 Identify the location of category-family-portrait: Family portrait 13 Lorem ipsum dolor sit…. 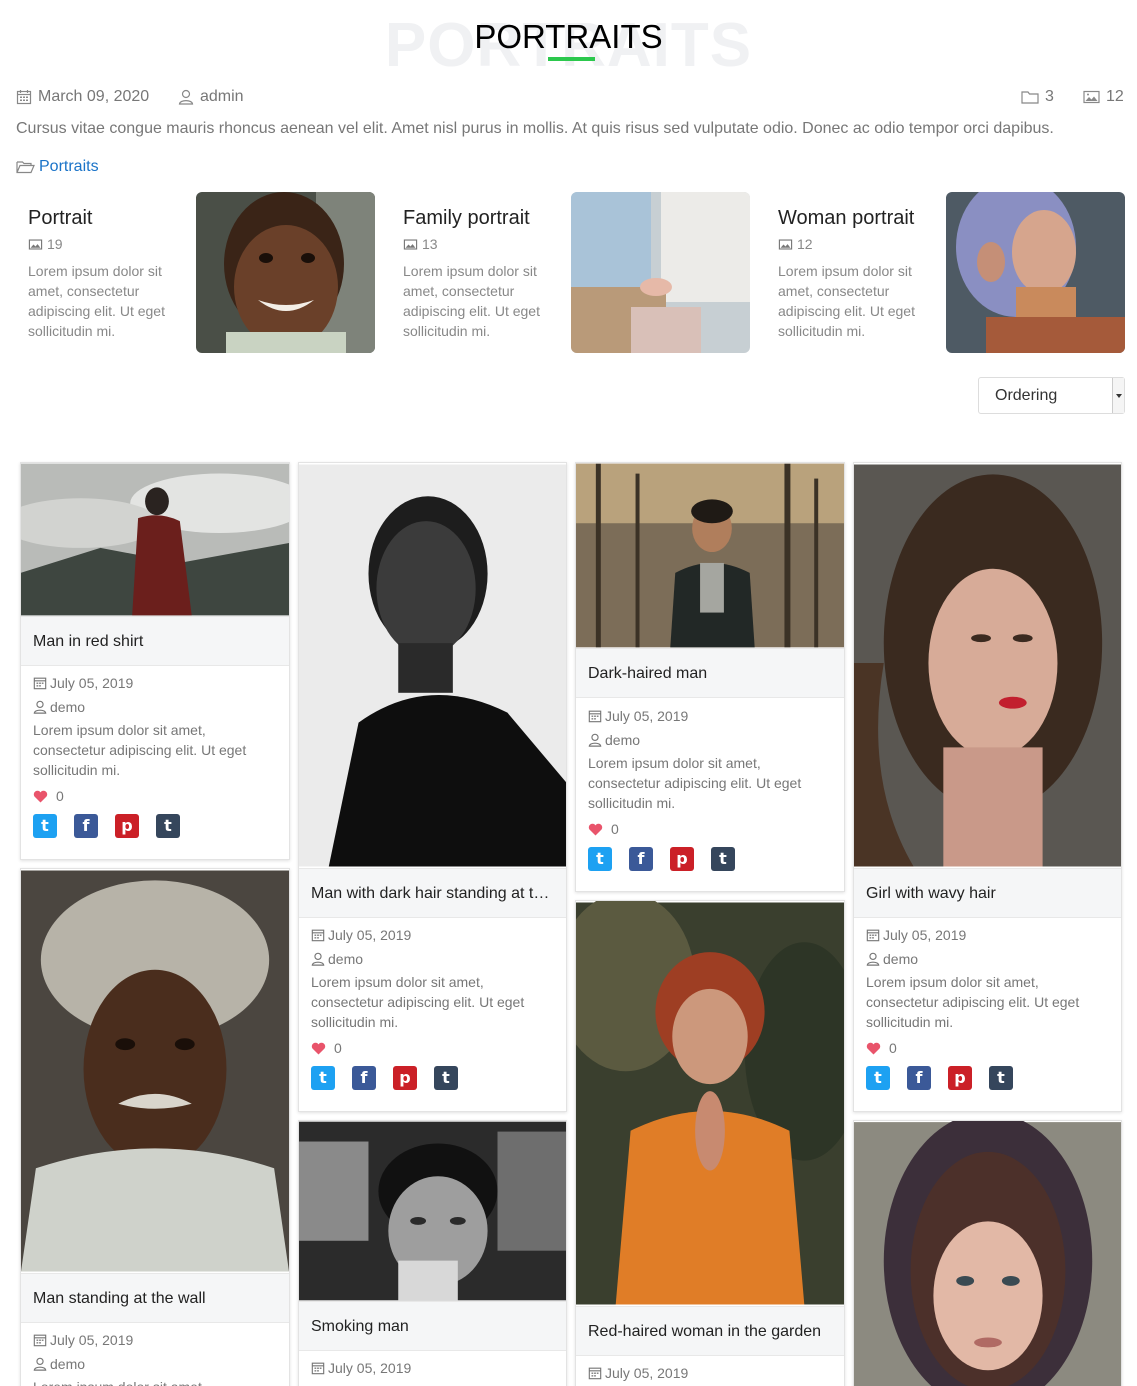
(570, 272).